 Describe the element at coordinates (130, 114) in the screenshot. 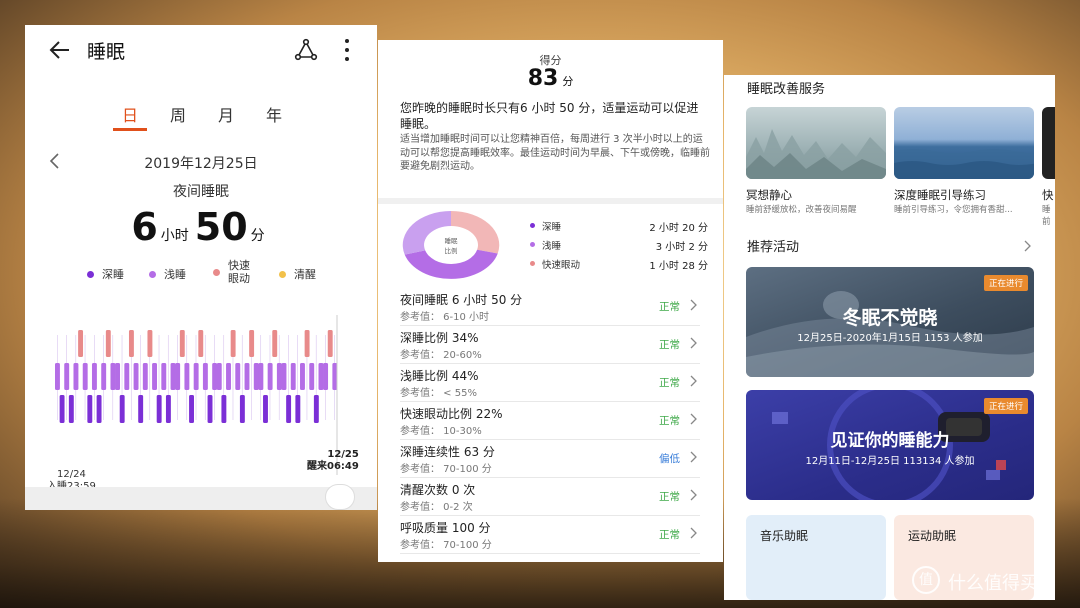

I see `tab-day: 日` at that location.